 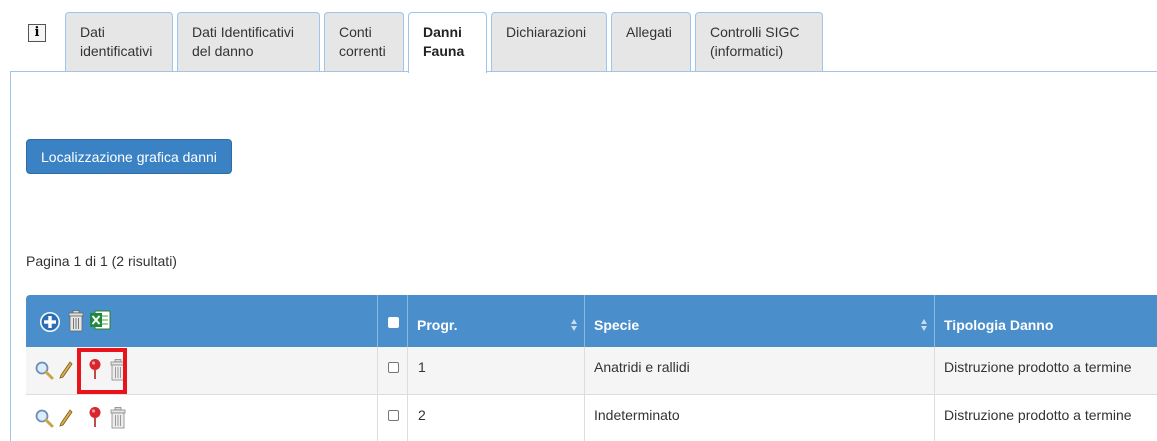 What do you see at coordinates (50, 322) in the screenshot?
I see `add-icon` at bounding box center [50, 322].